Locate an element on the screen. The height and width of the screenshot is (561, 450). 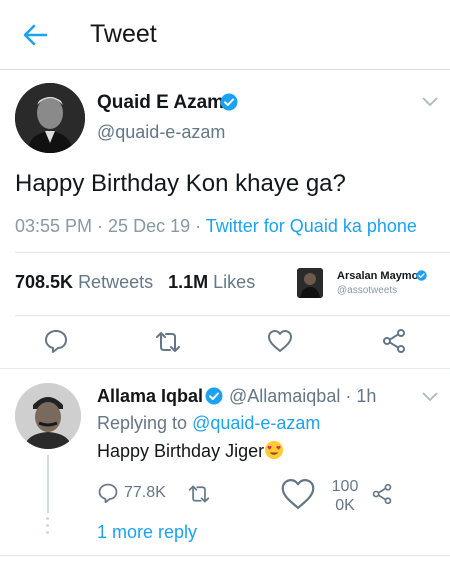
reply-text-content: Happy Birthday Jiger is located at coordinates (181, 451).